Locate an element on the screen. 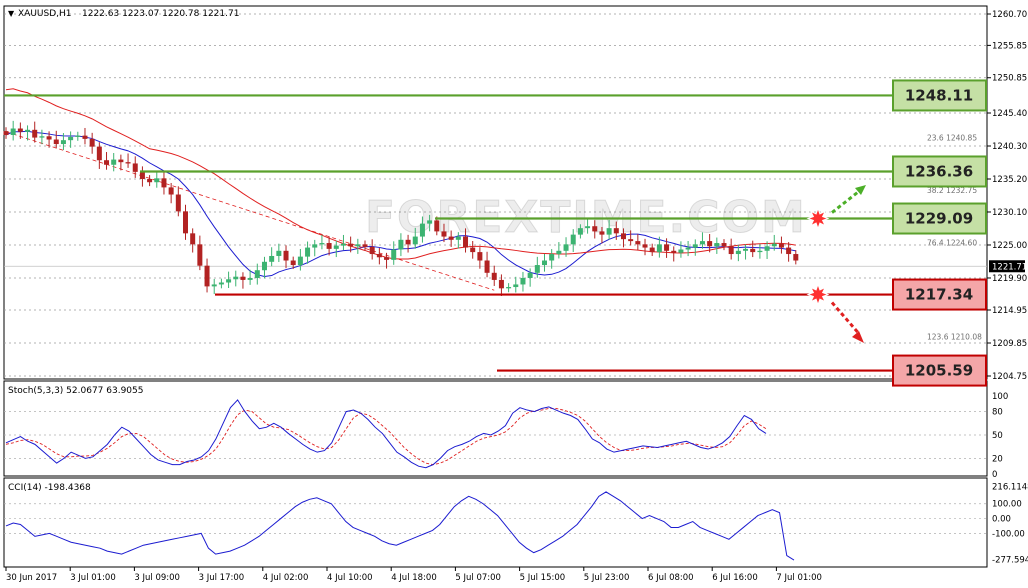 Image resolution: width=1028 pixels, height=588 pixels. price-tick-label: 1260.70 is located at coordinates (1009, 15).